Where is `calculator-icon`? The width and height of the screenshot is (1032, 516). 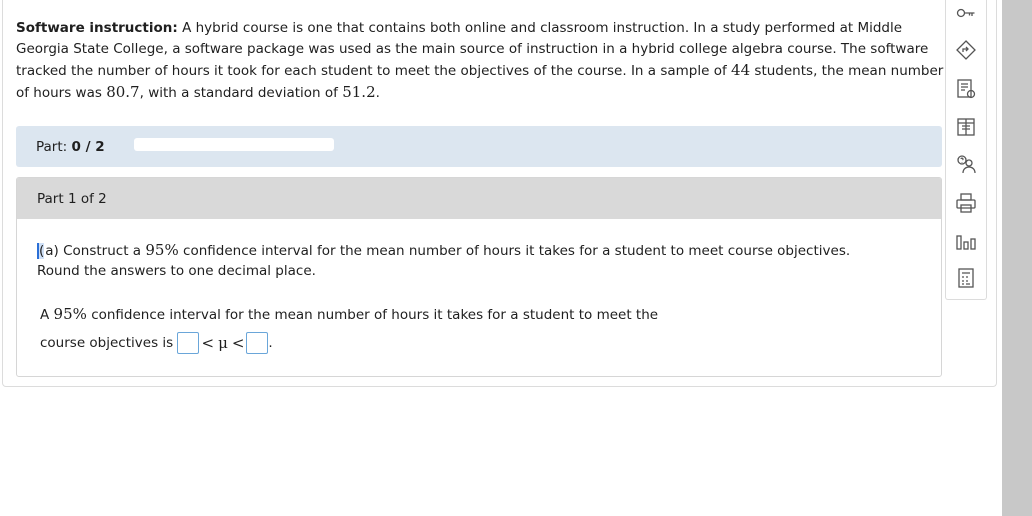
calculator-icon is located at coordinates (966, 278).